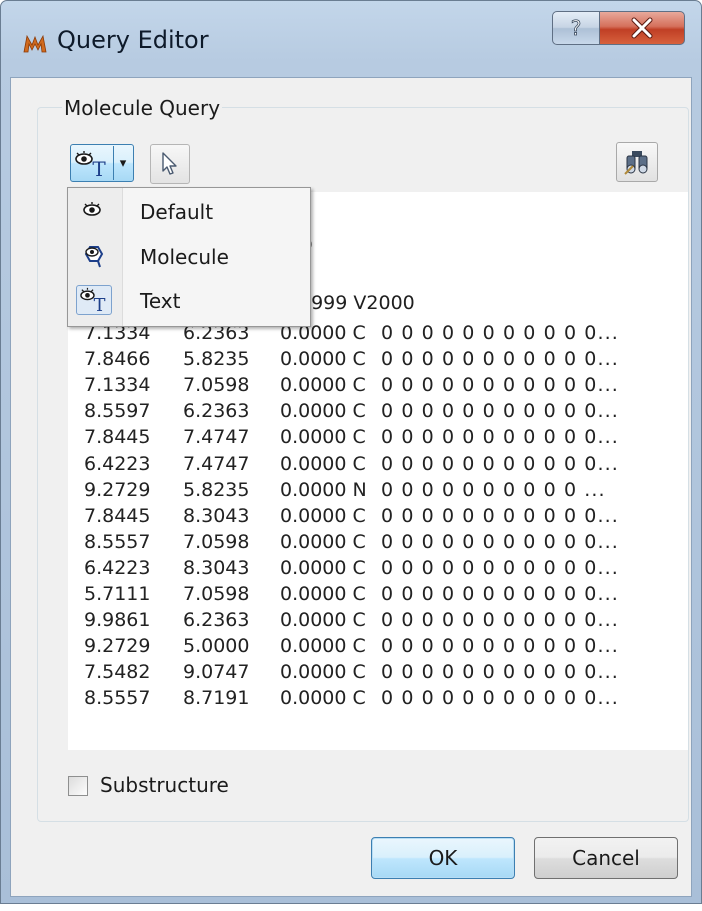 This screenshot has height=911, width=702. Describe the element at coordinates (133, 40) in the screenshot. I see `window-title: Query Editor` at that location.